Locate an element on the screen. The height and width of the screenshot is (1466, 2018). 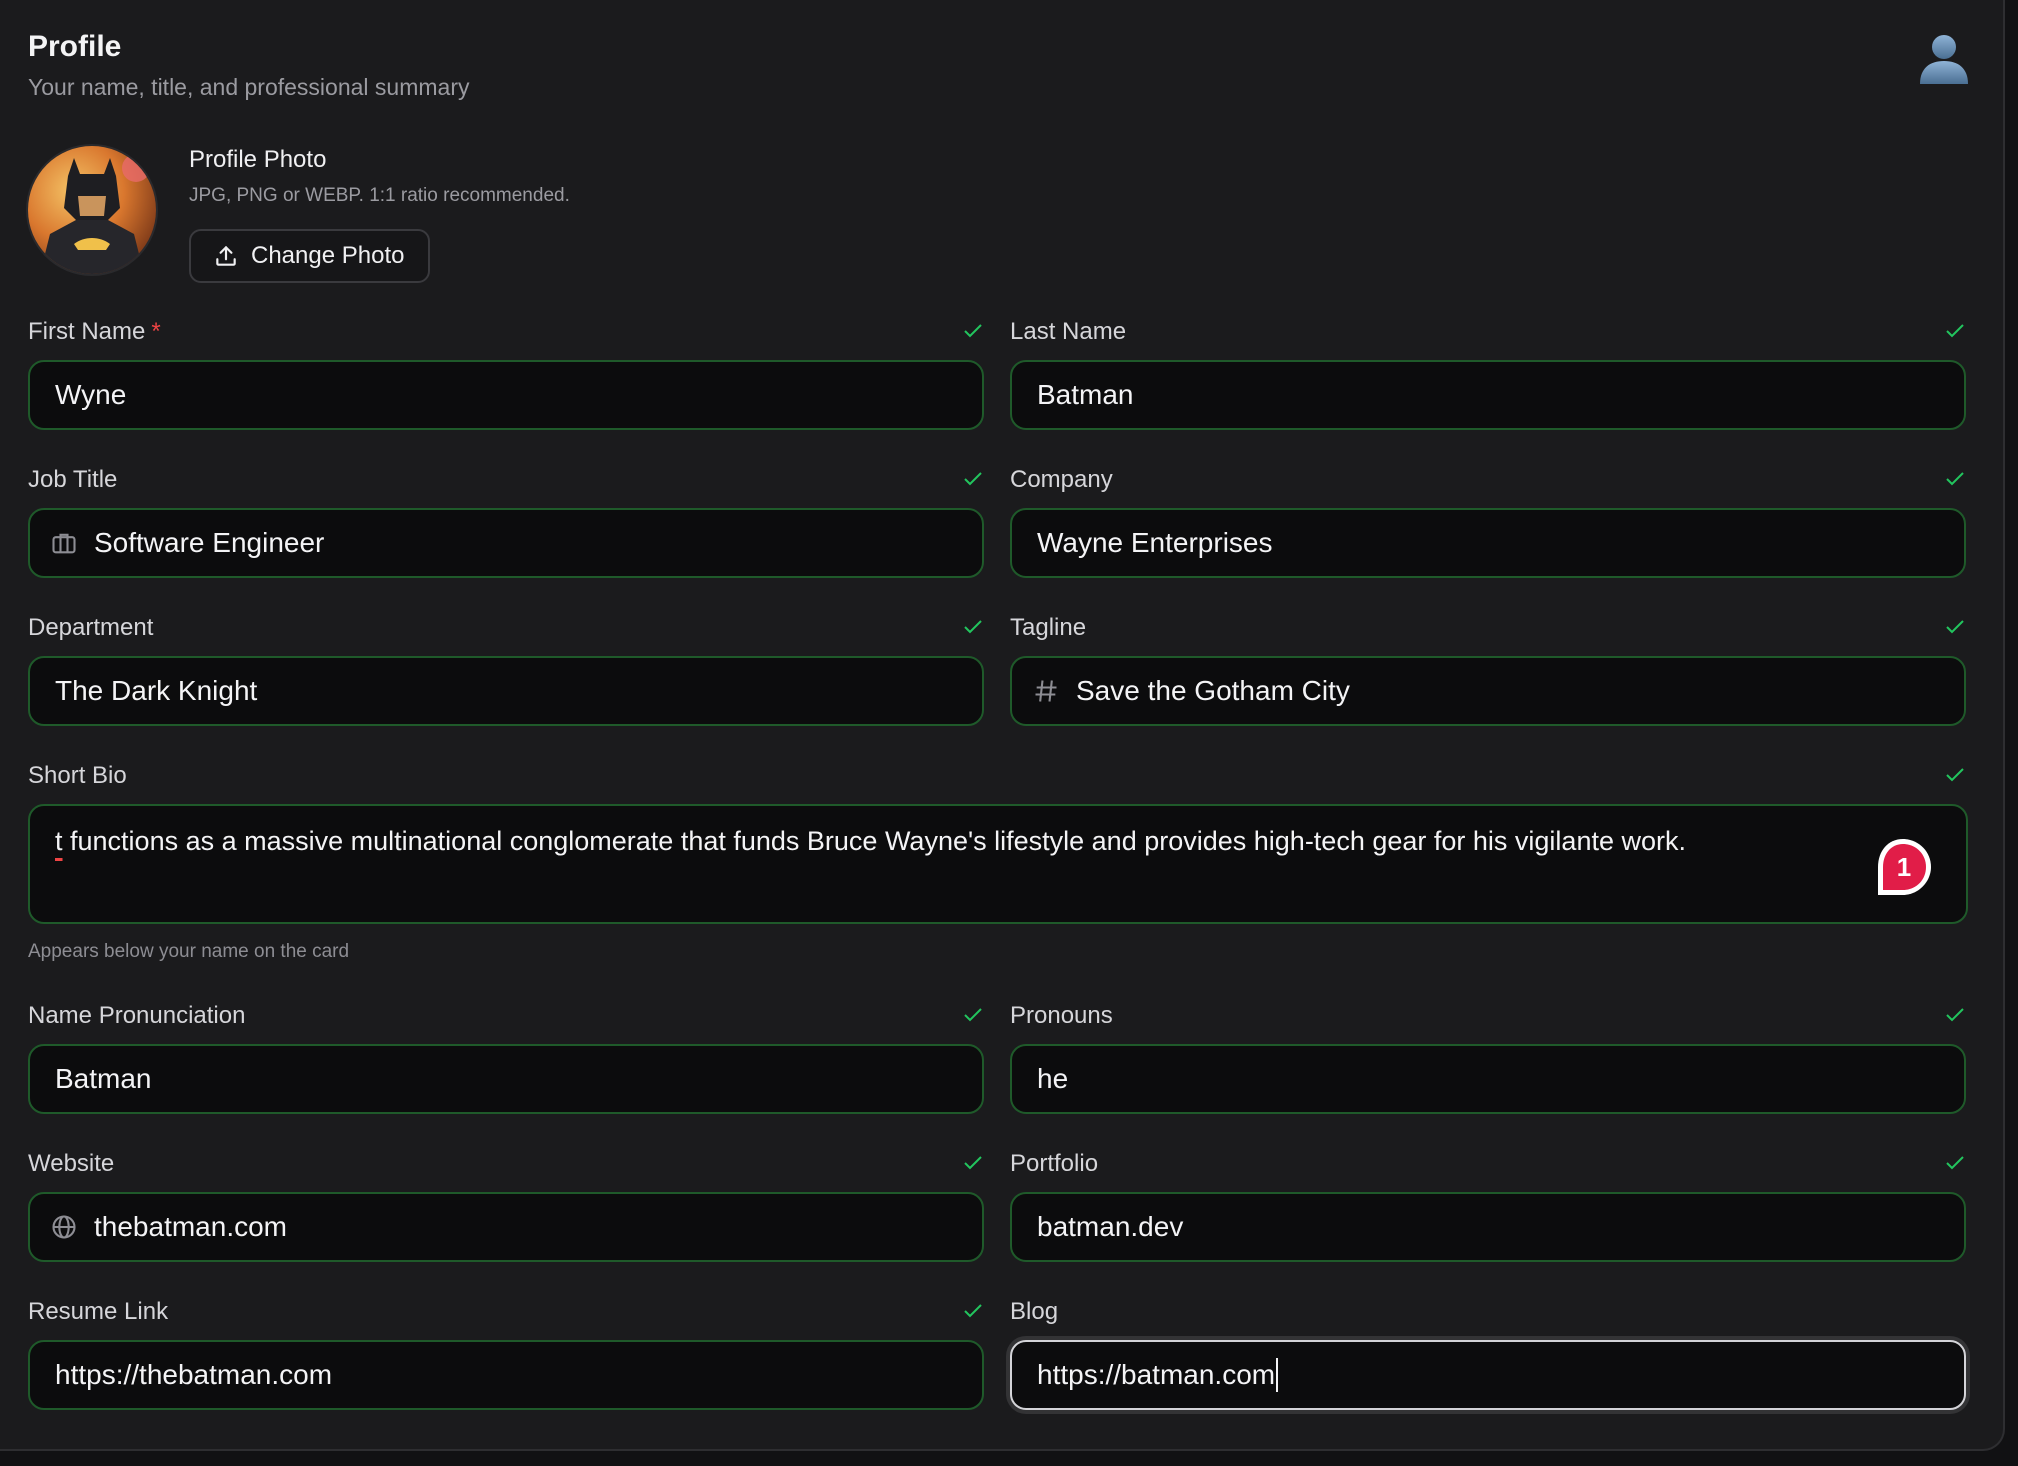
department-input: The Dark Knight is located at coordinates (506, 691).